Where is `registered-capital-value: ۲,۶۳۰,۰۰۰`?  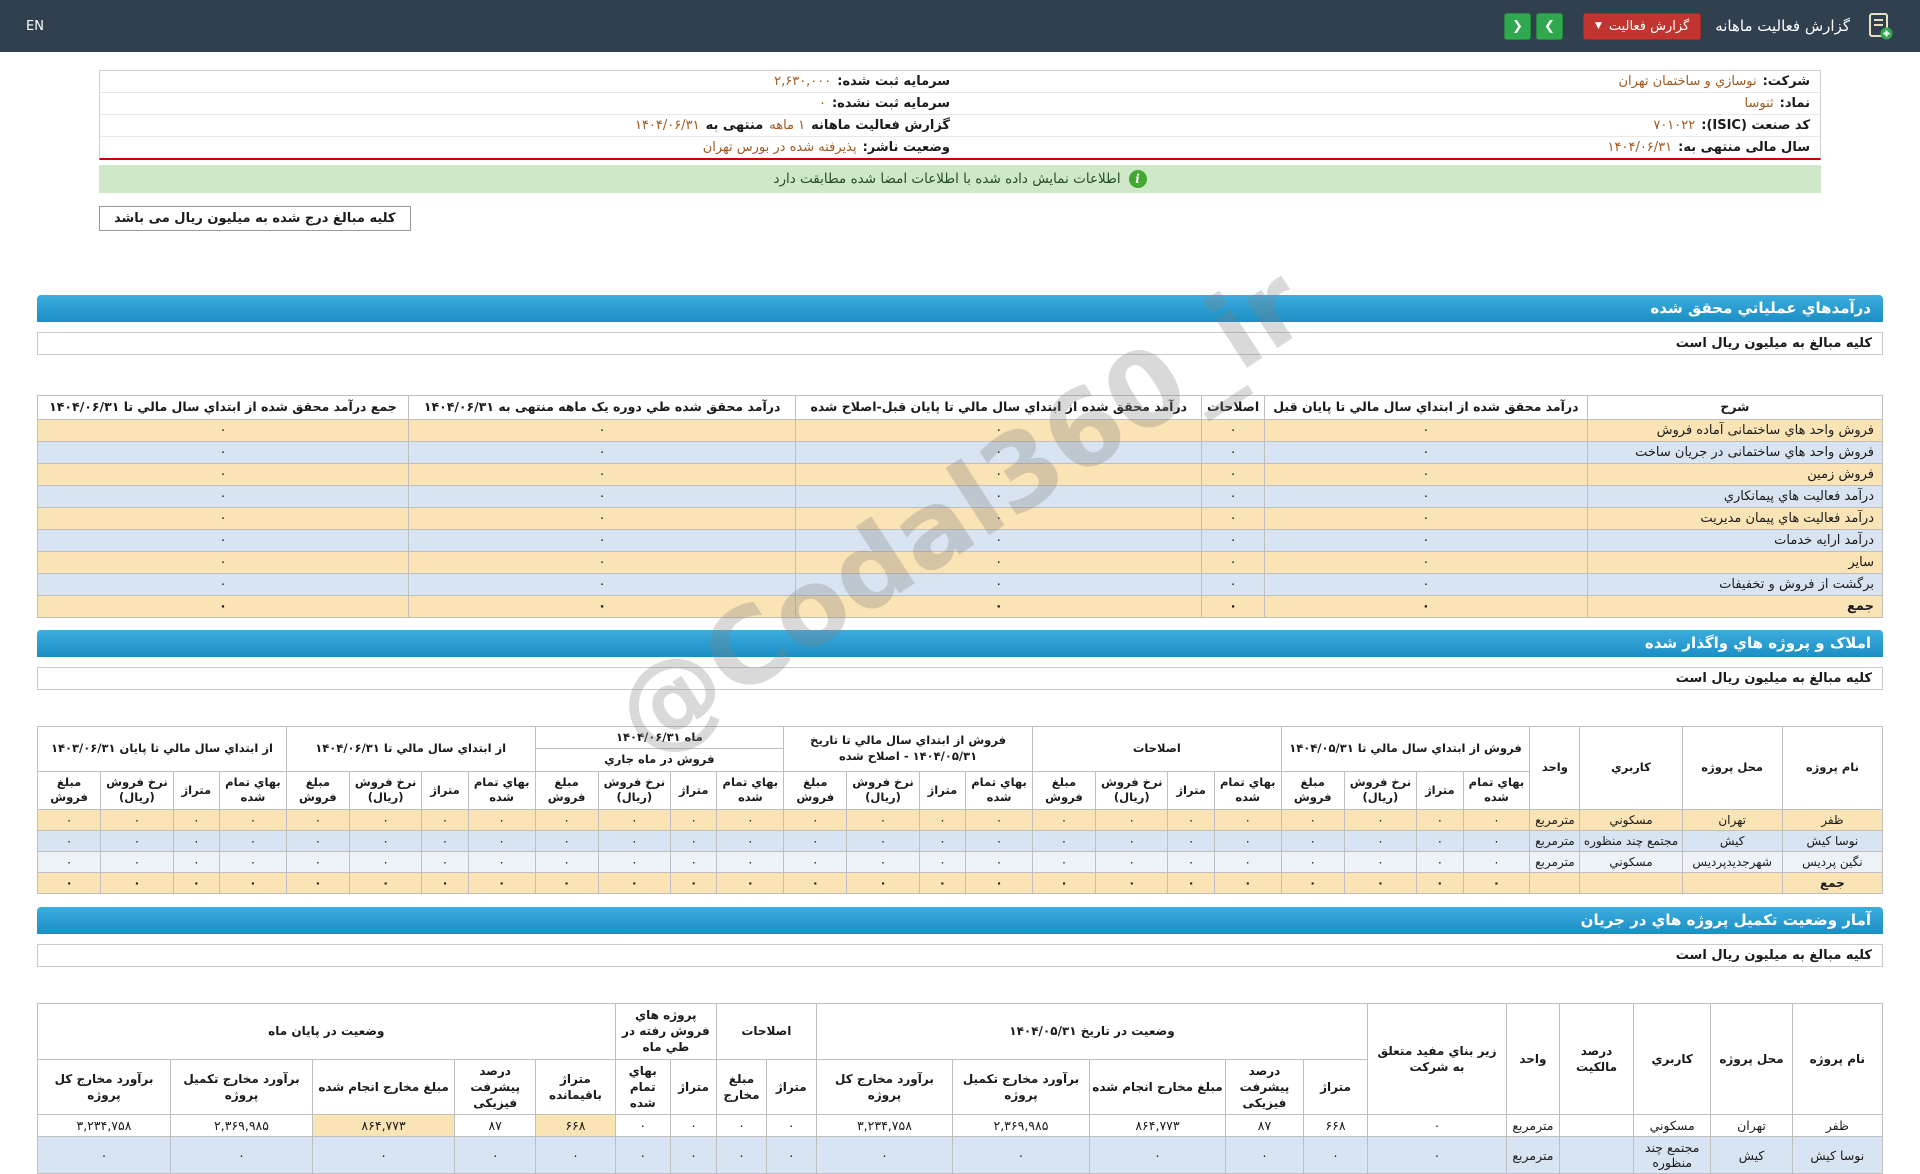
registered-capital-value: ۲,۶۳۰,۰۰۰ is located at coordinates (803, 81).